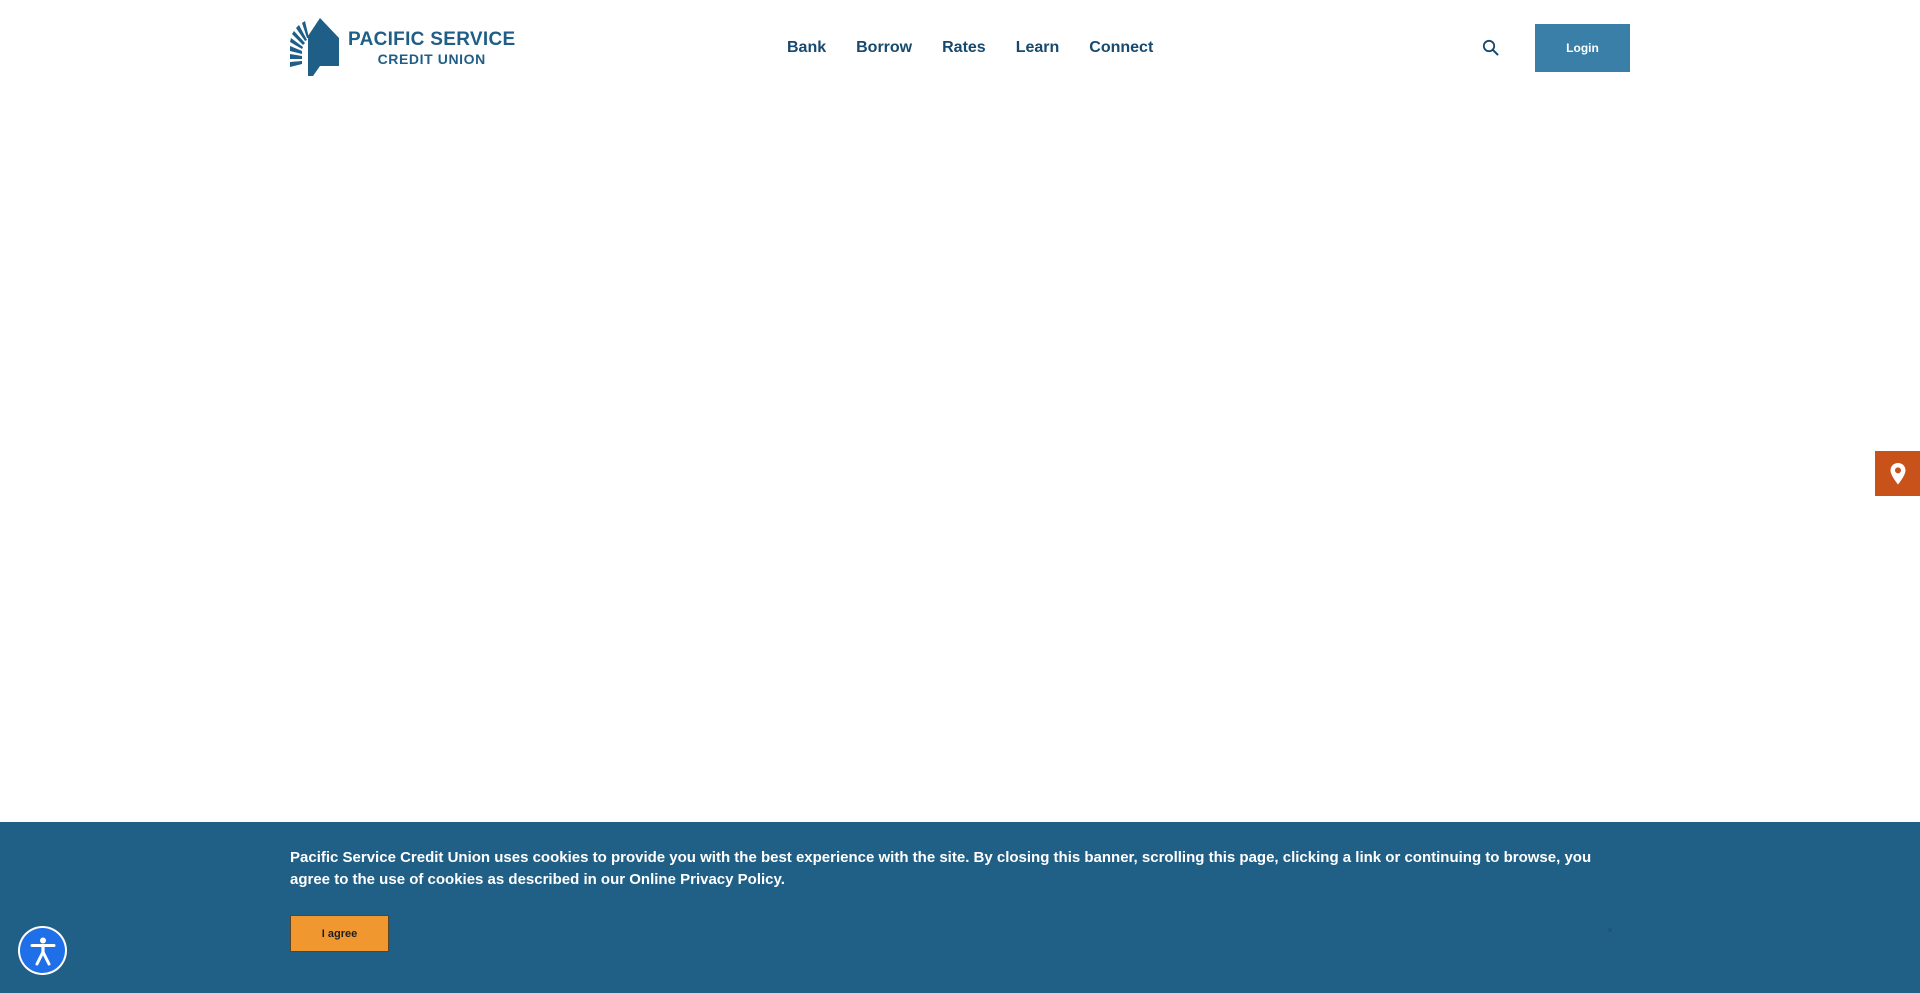  Describe the element at coordinates (1582, 48) in the screenshot. I see `login-button: Login` at that location.